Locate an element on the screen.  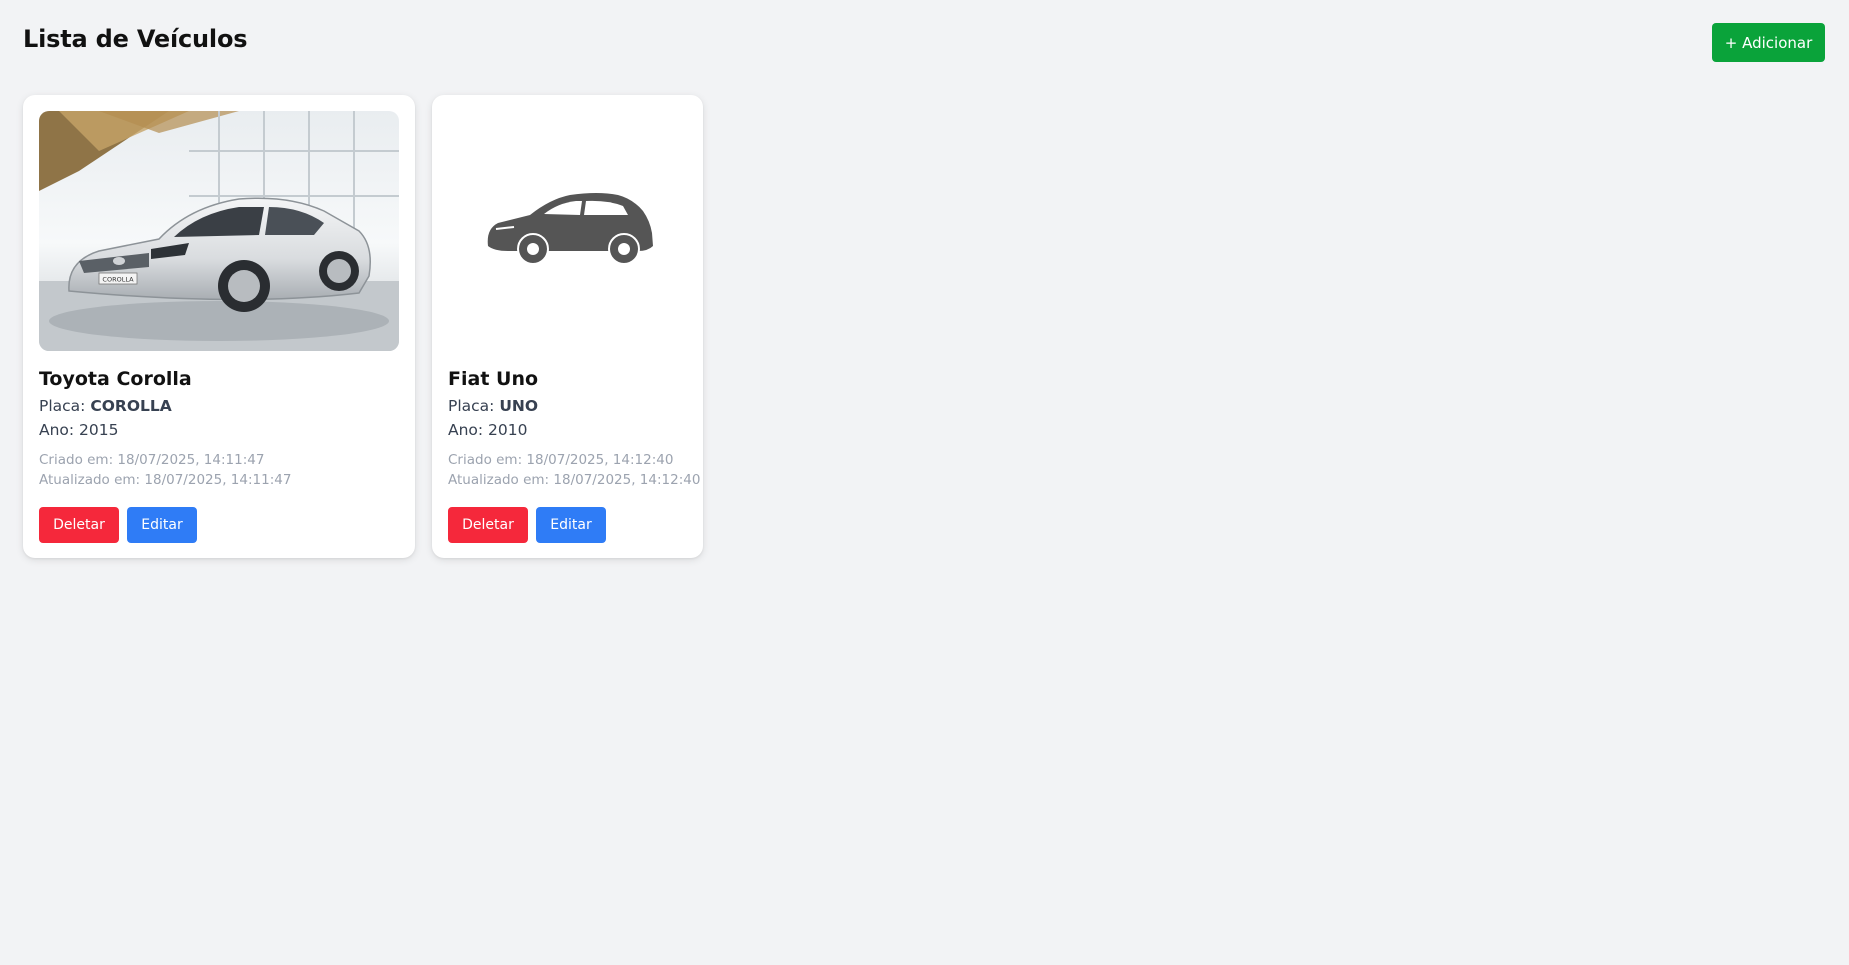
updated-at: Atualizado em: 18/07/2025, 14:12:40 is located at coordinates (574, 480).